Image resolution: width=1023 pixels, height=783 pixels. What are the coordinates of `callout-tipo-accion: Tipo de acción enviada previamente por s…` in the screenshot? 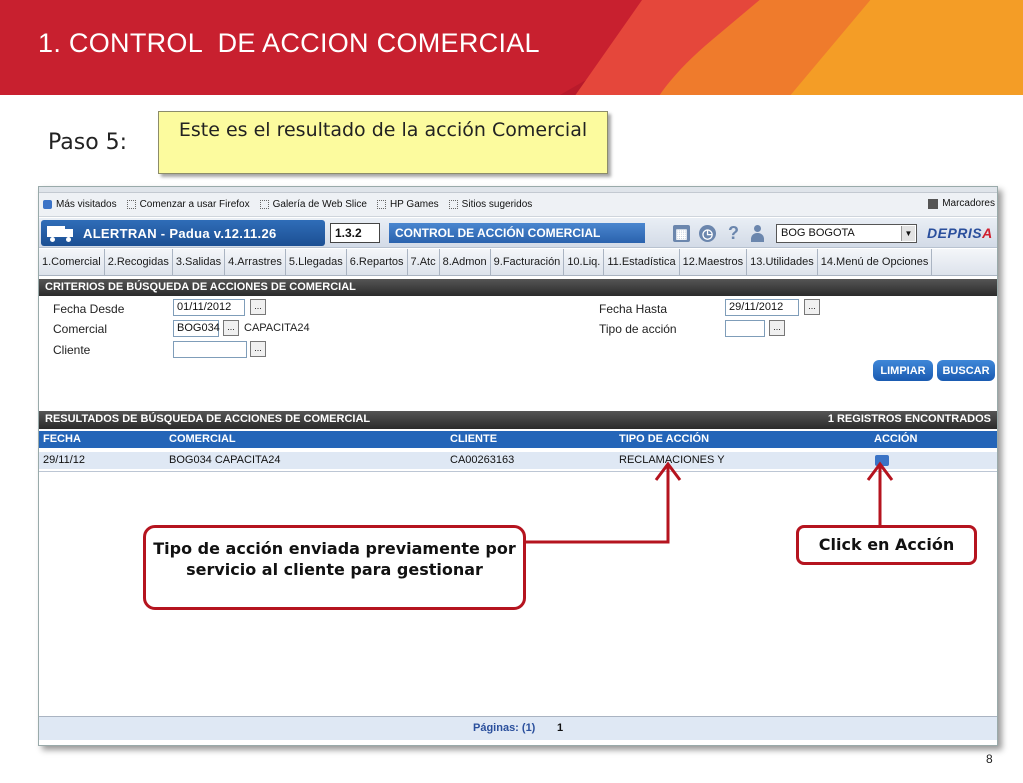 It's located at (334, 567).